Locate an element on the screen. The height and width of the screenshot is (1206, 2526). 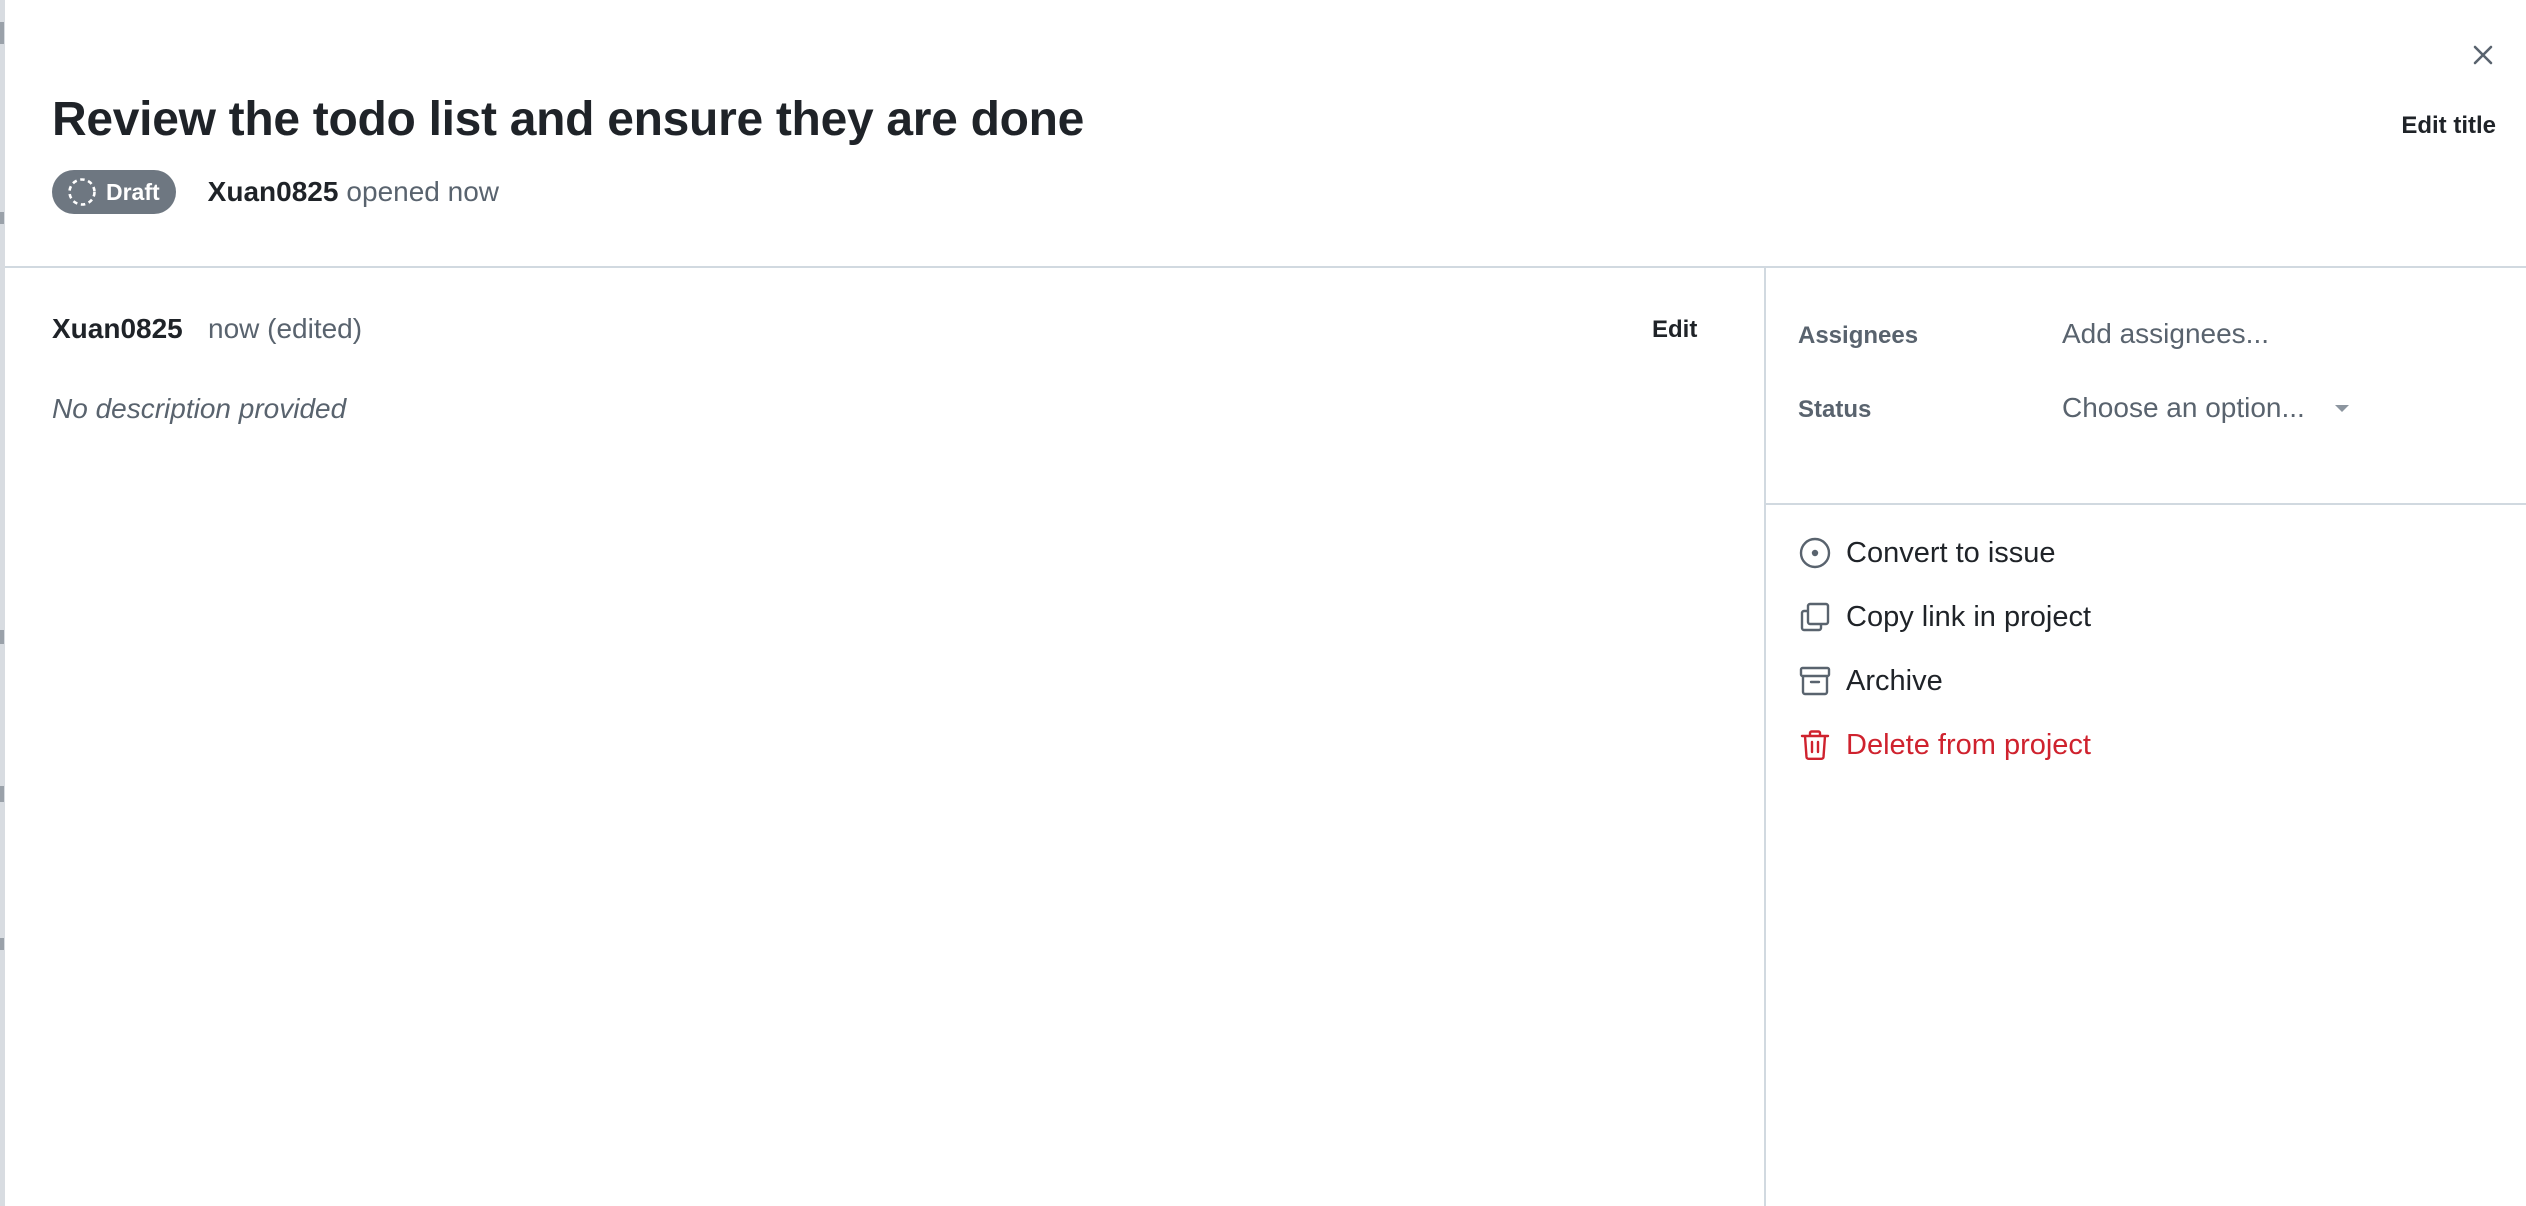
author-link: Xuan0825 is located at coordinates (273, 192).